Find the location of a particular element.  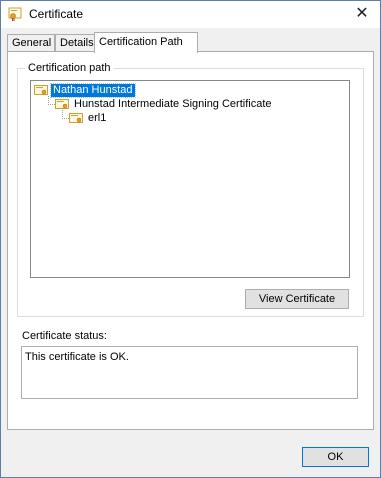

tree-node-root: Nathan Hunstad is located at coordinates (85, 90).